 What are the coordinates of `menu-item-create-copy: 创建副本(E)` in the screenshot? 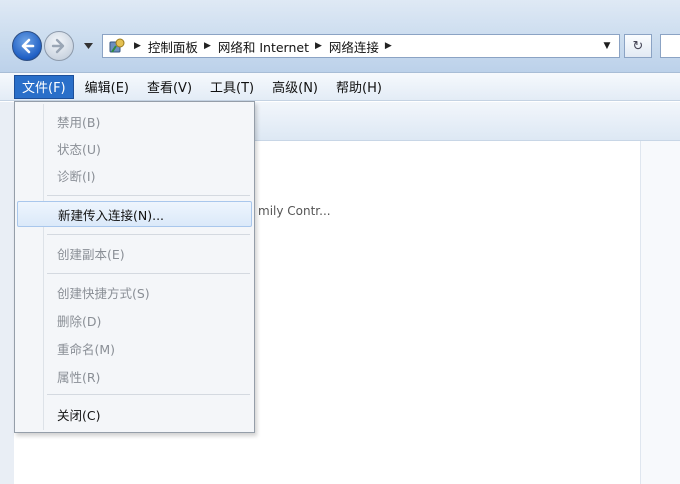 It's located at (134, 253).